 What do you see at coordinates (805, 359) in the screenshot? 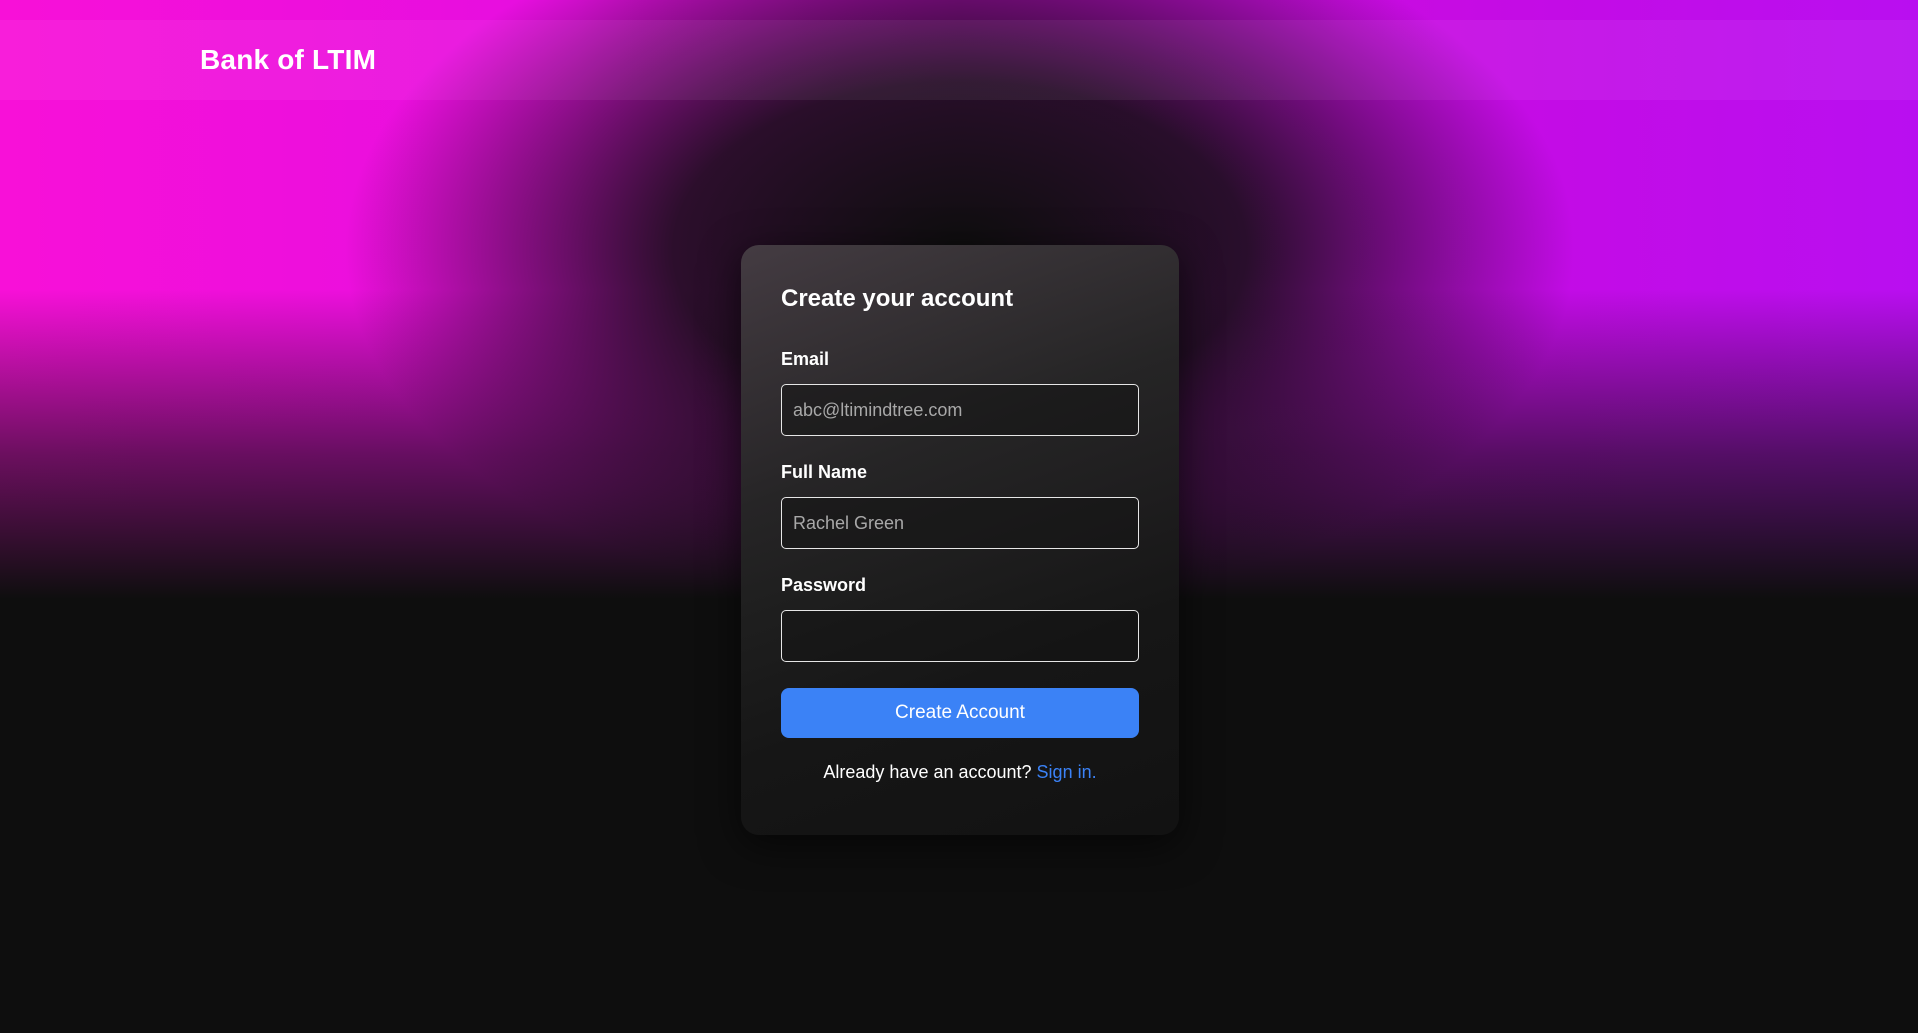
I see `email-label: Email` at bounding box center [805, 359].